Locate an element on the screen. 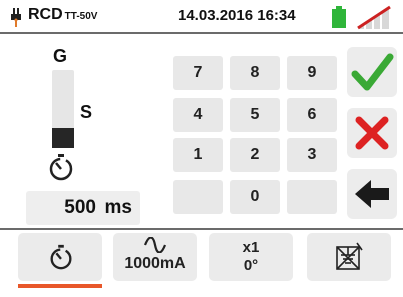 Image resolution: width=403 pixels, height=297 pixels. key-blank-left is located at coordinates (198, 197).